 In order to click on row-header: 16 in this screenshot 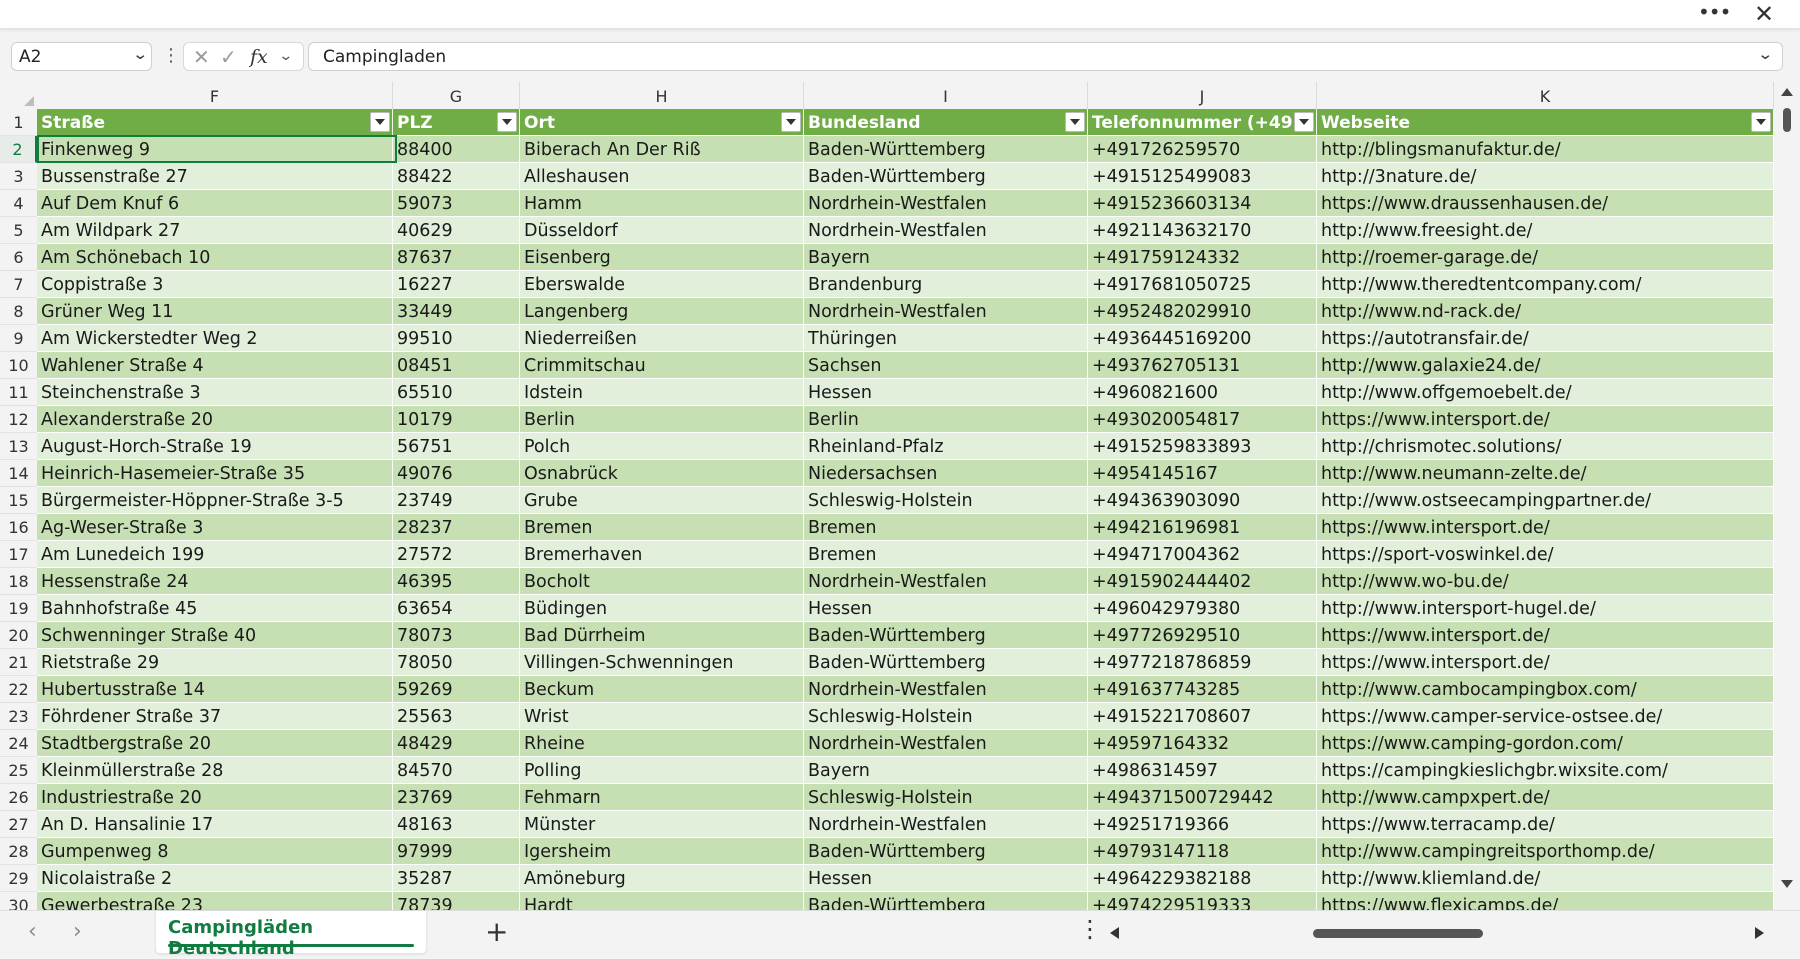, I will do `click(18, 527)`.